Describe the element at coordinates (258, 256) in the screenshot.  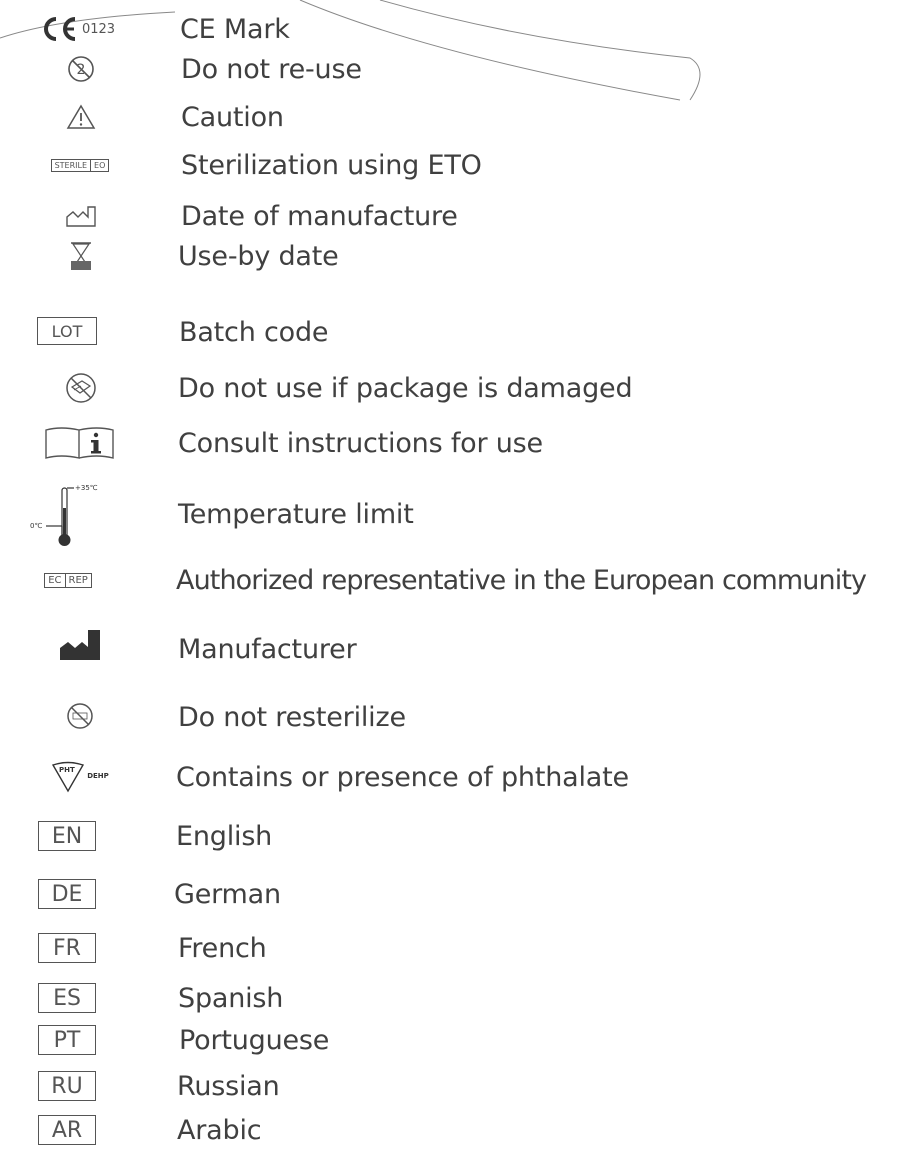
I see `symbol-label: Use-by date` at that location.